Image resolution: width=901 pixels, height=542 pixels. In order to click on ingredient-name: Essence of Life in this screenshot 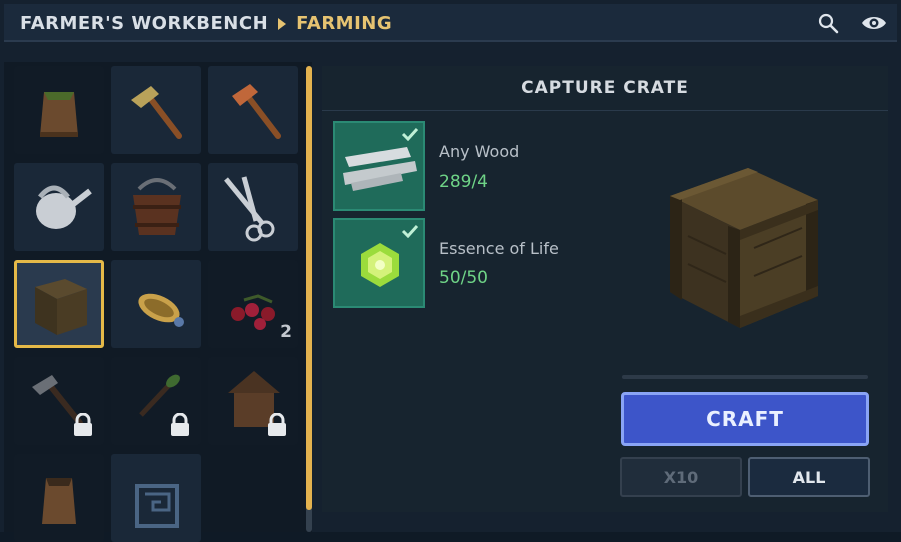, I will do `click(499, 248)`.